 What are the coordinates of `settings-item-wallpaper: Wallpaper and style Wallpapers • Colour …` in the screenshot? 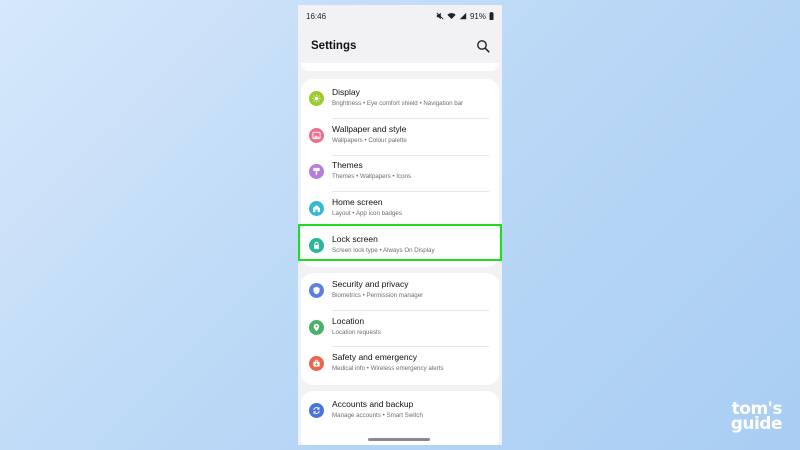 It's located at (400, 136).